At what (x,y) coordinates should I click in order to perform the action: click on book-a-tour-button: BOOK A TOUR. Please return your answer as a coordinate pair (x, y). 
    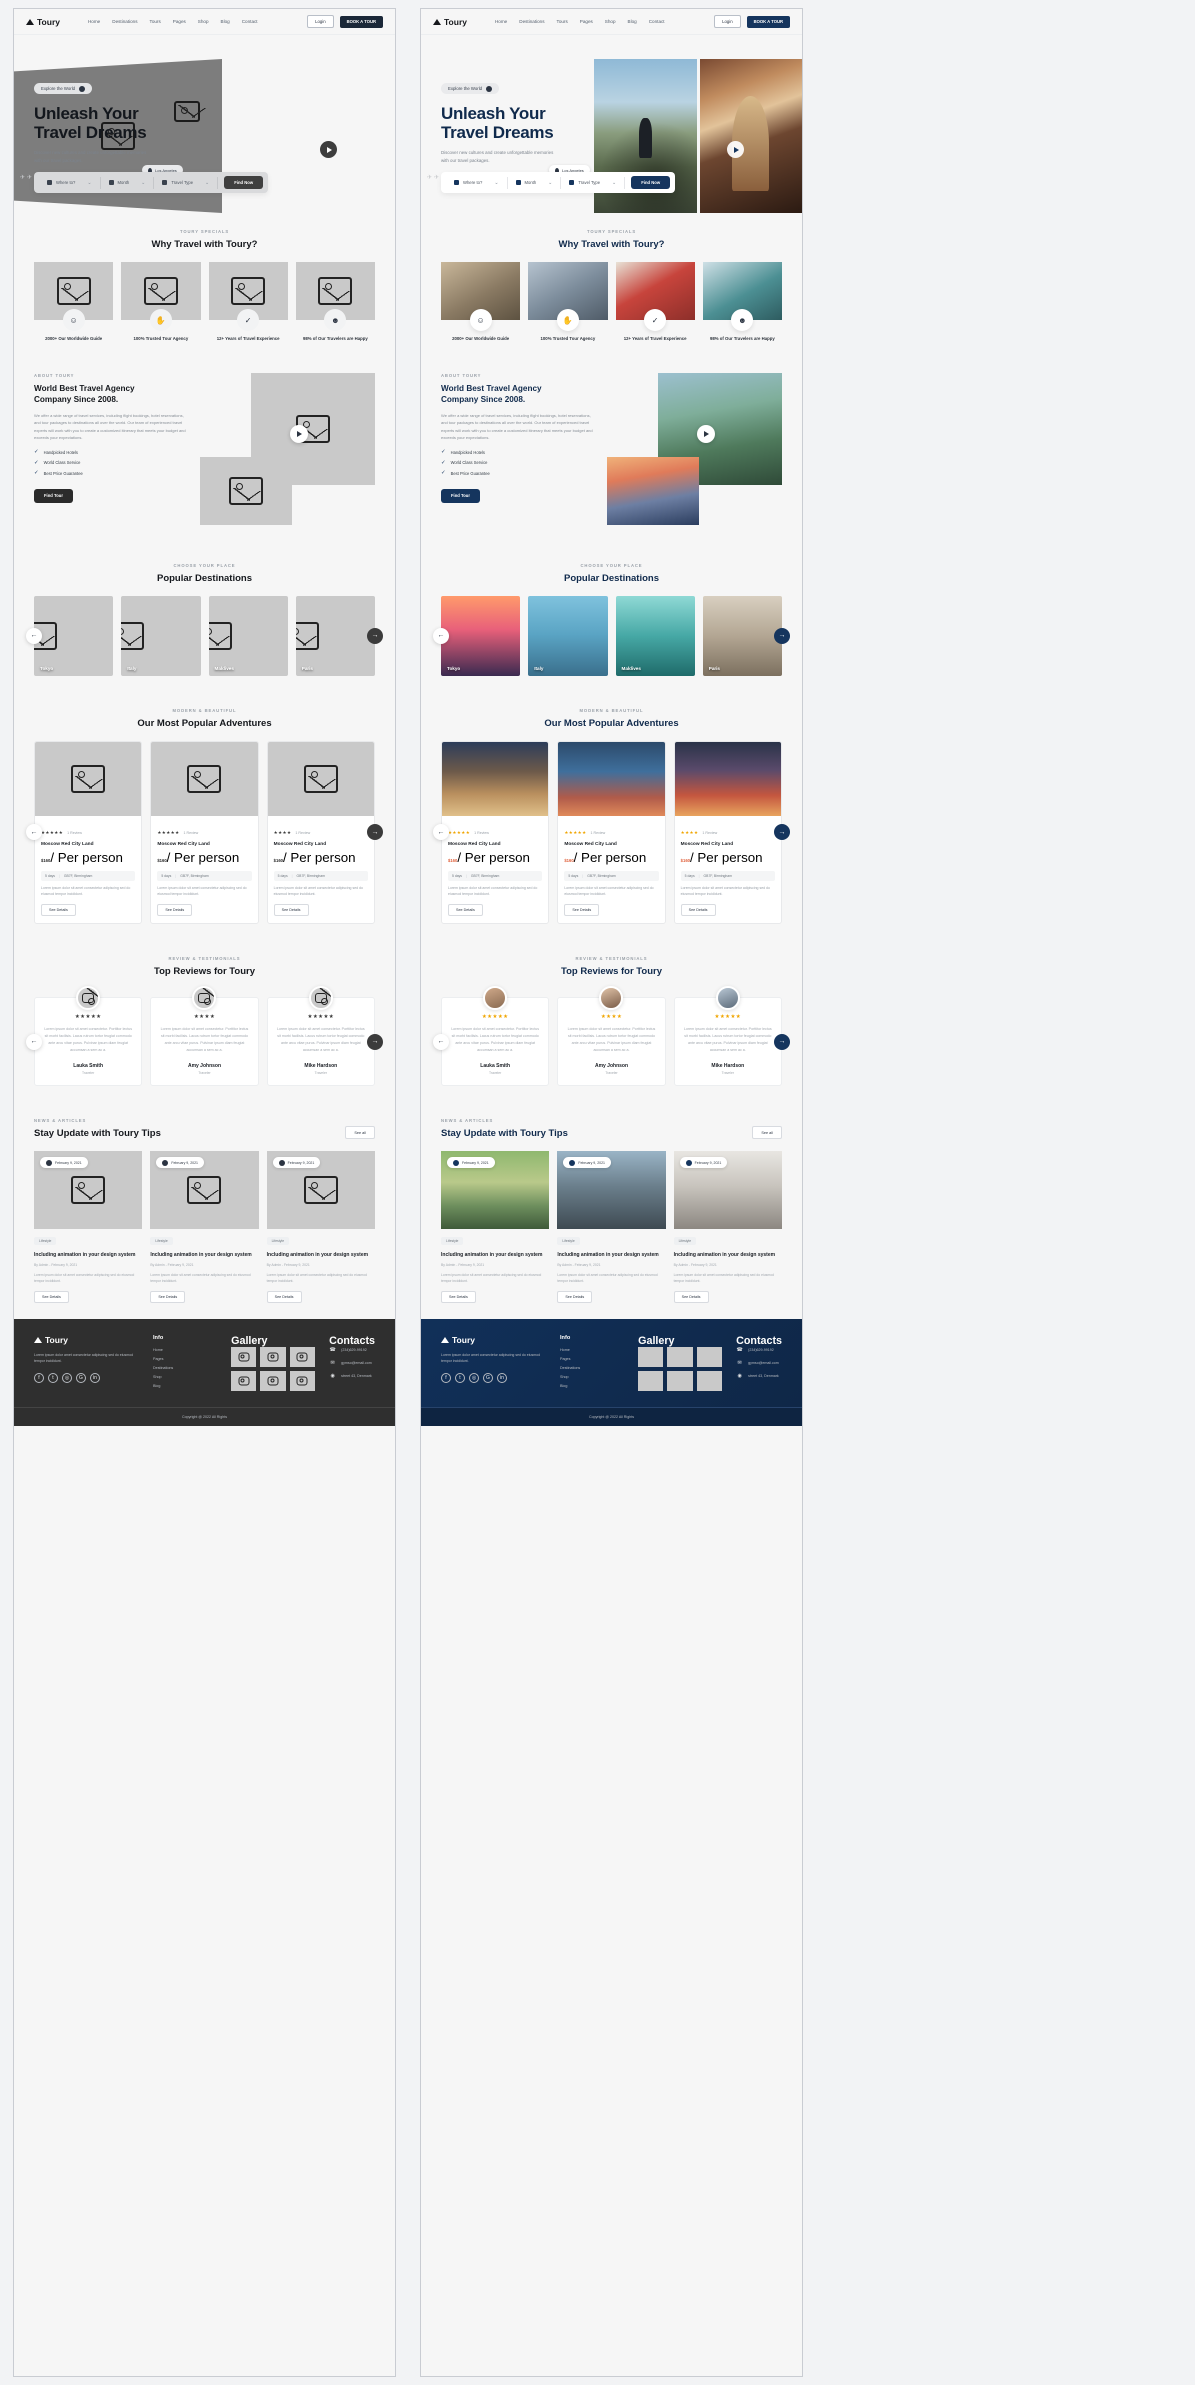
    Looking at the image, I should click on (768, 21).